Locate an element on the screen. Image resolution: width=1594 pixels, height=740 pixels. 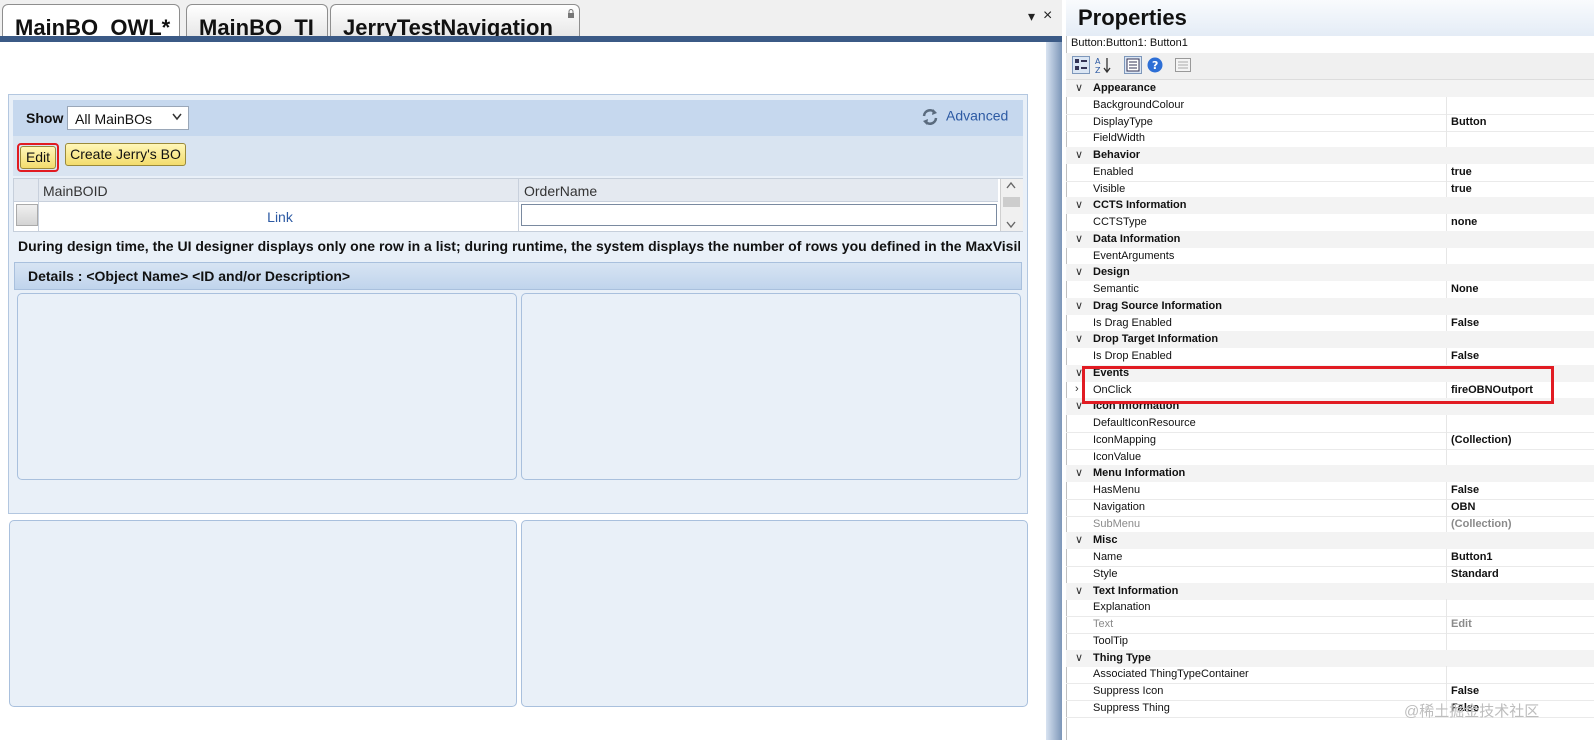
tab-mainbo-owl: MainBO_OWL* is located at coordinates (91, 20).